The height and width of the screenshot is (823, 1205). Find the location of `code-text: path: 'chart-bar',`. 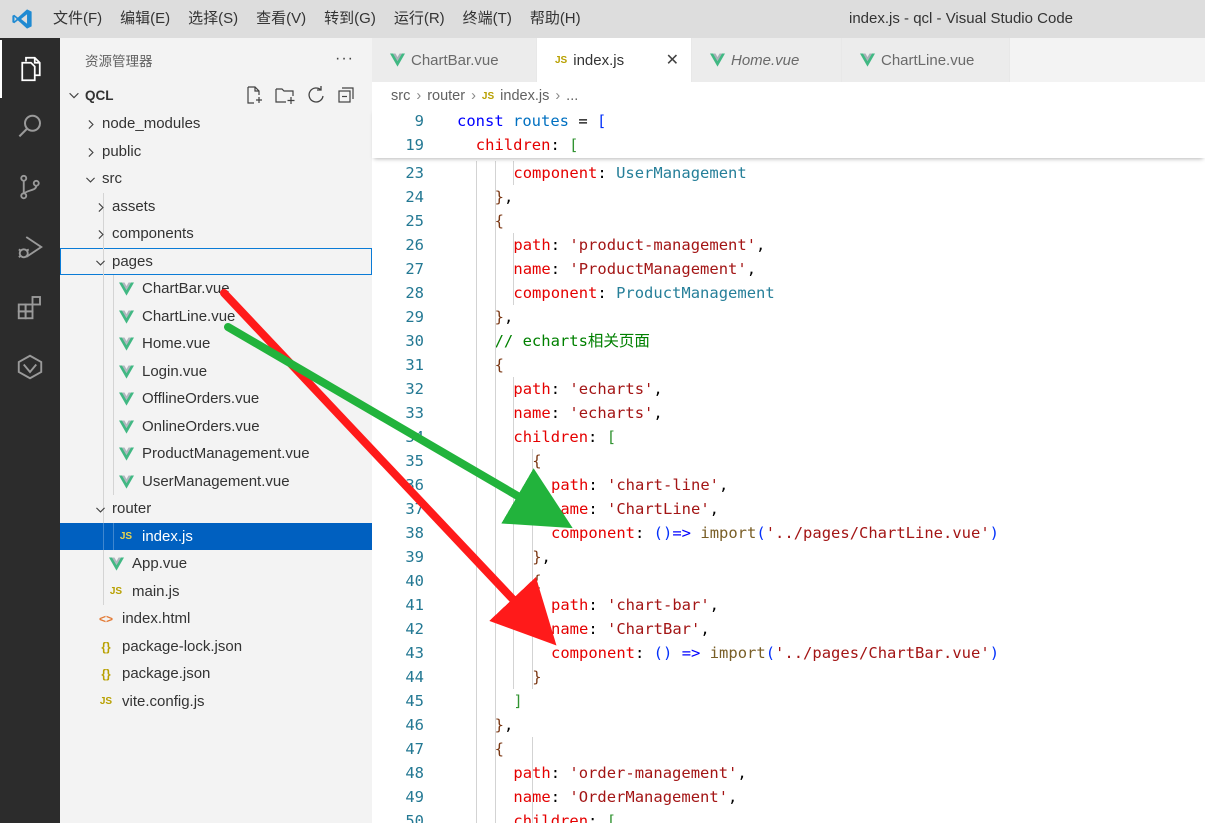

code-text: path: 'chart-bar', is located at coordinates (635, 605).